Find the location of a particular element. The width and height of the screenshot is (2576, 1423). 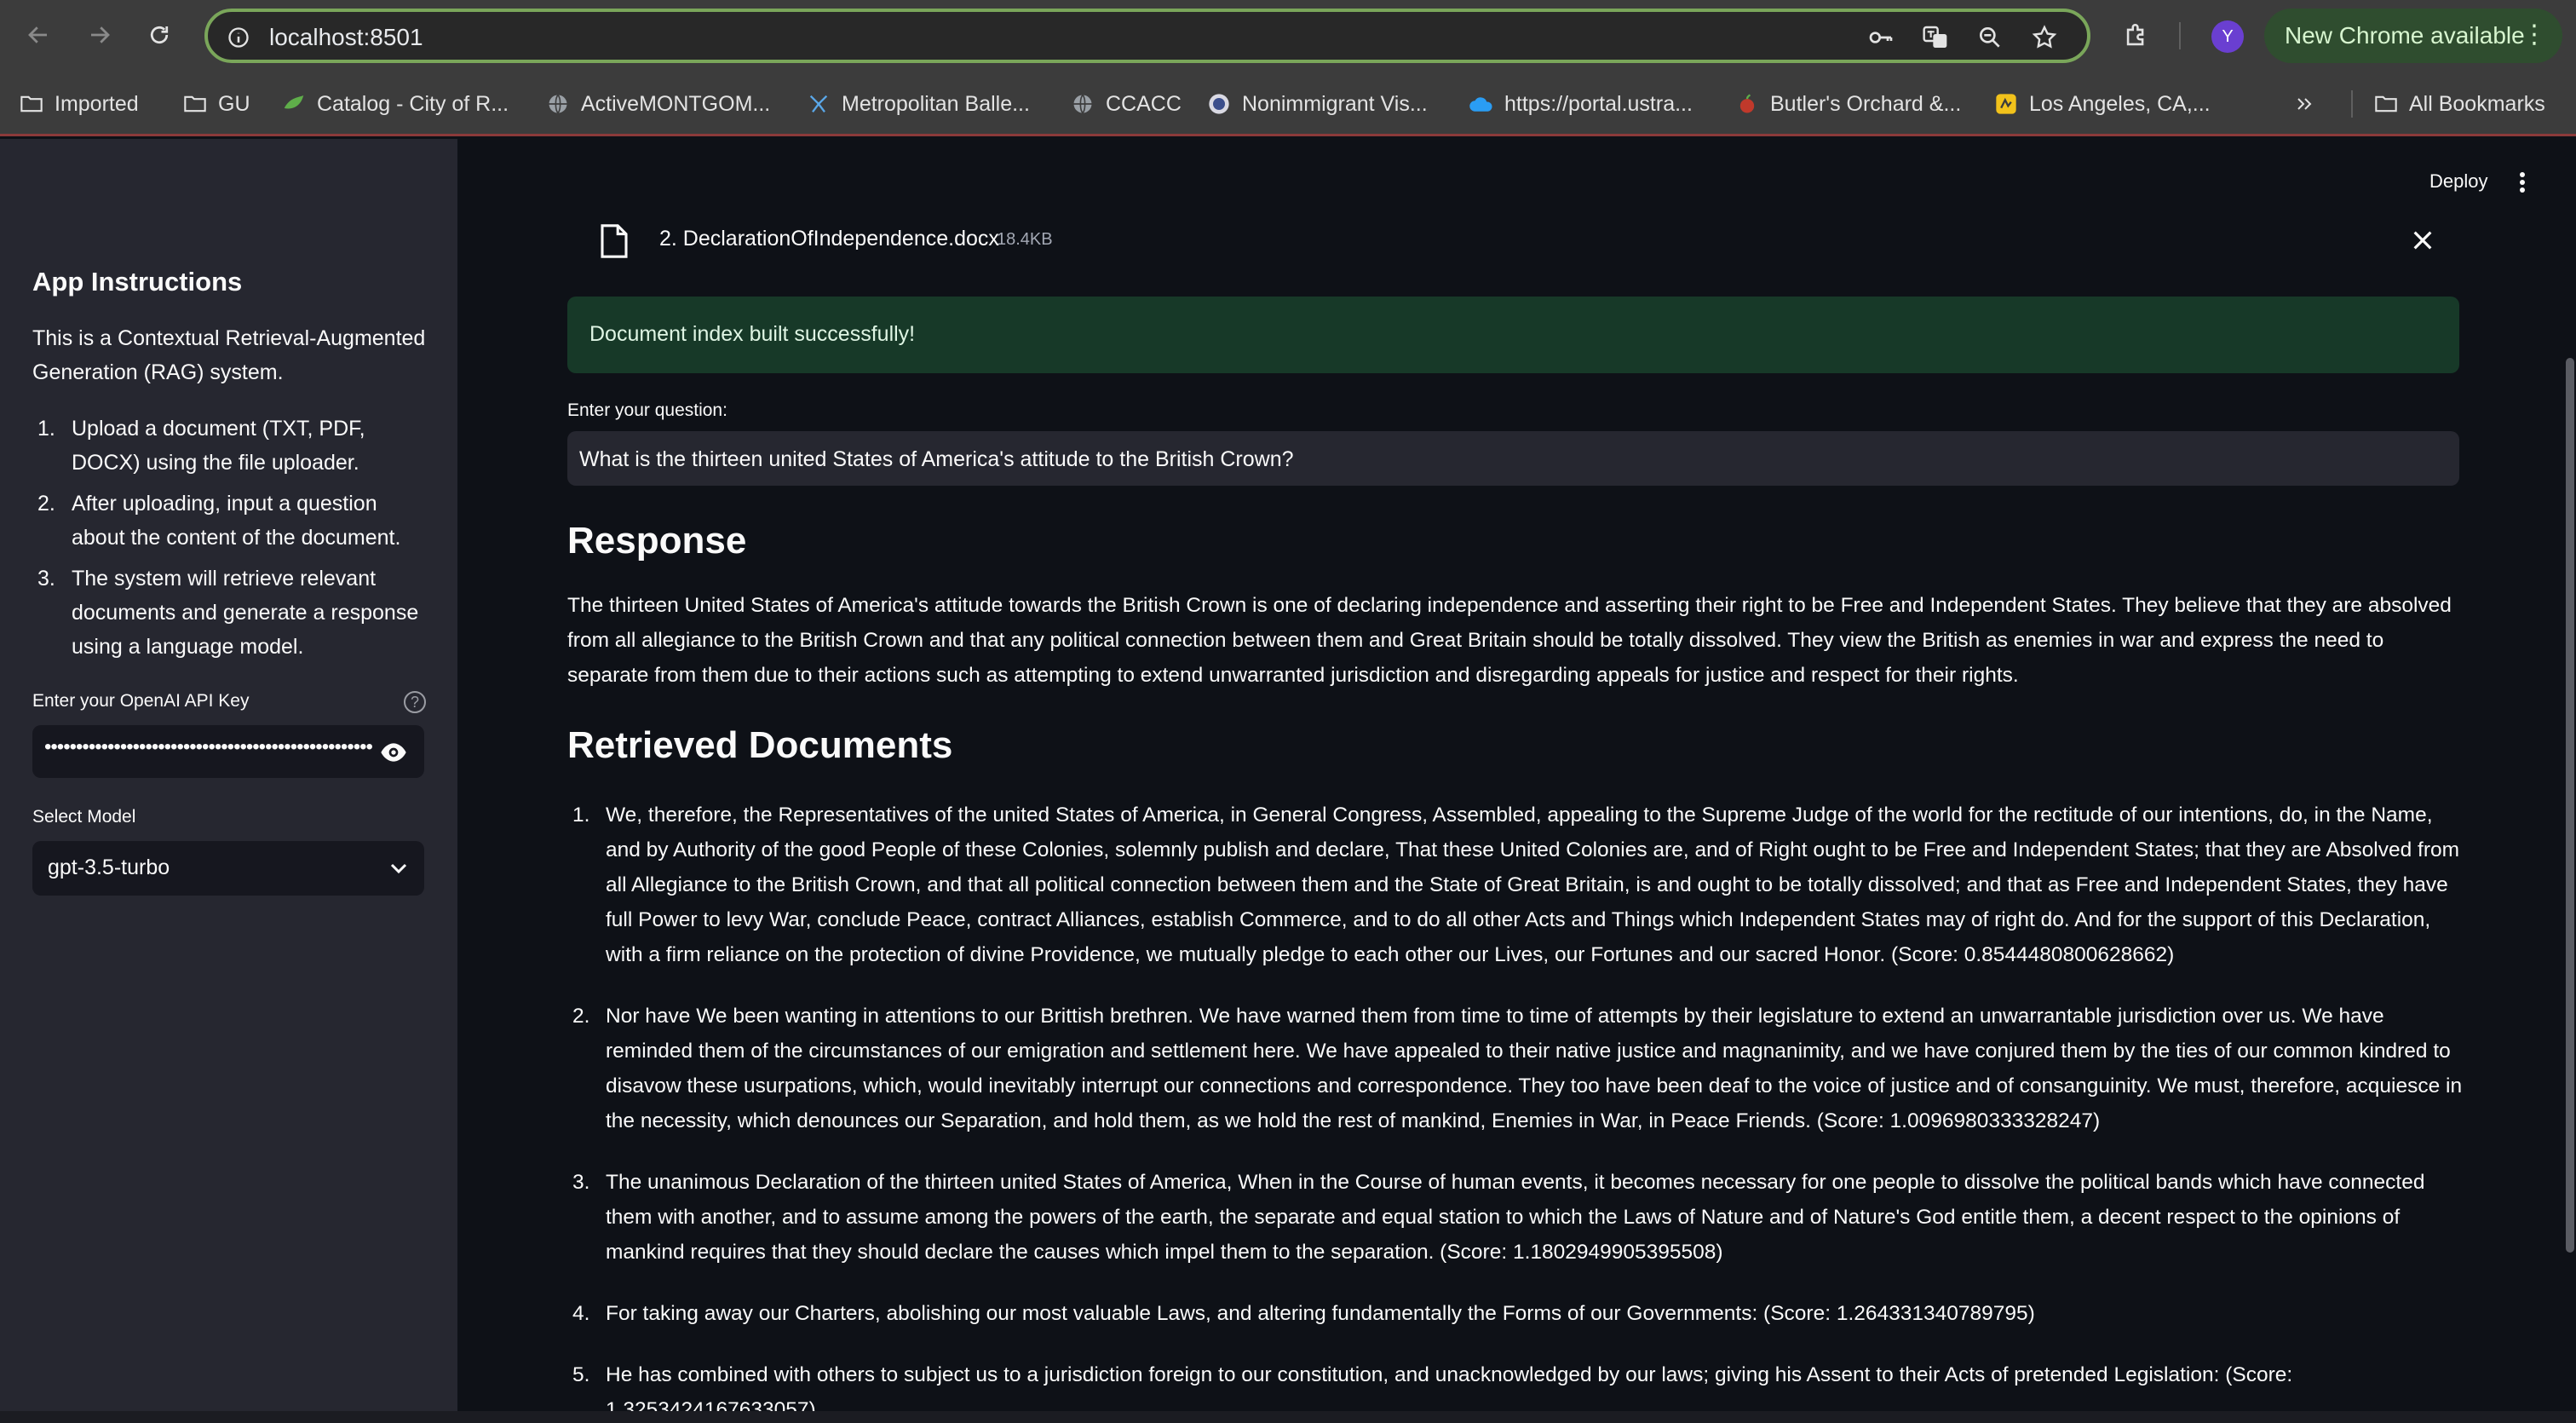

reload-icon is located at coordinates (159, 35).